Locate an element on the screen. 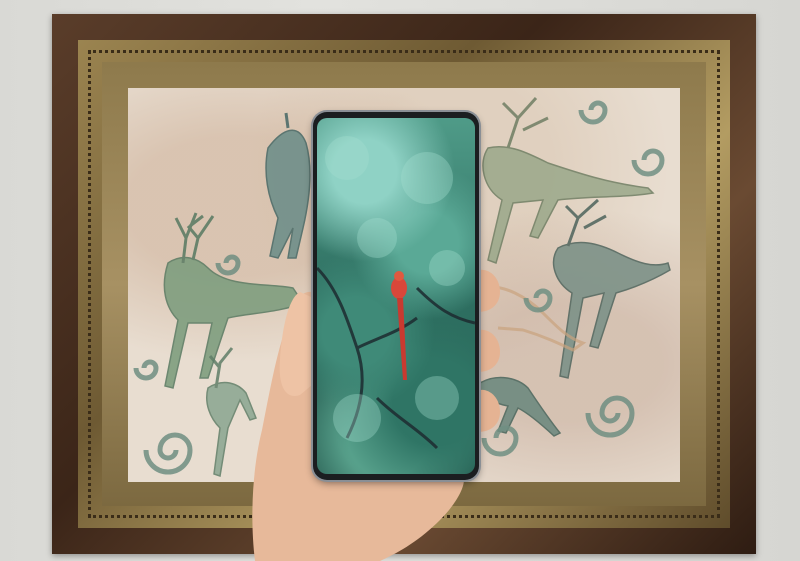 Image resolution: width=800 pixels, height=561 pixels. smartphone is located at coordinates (396, 296).